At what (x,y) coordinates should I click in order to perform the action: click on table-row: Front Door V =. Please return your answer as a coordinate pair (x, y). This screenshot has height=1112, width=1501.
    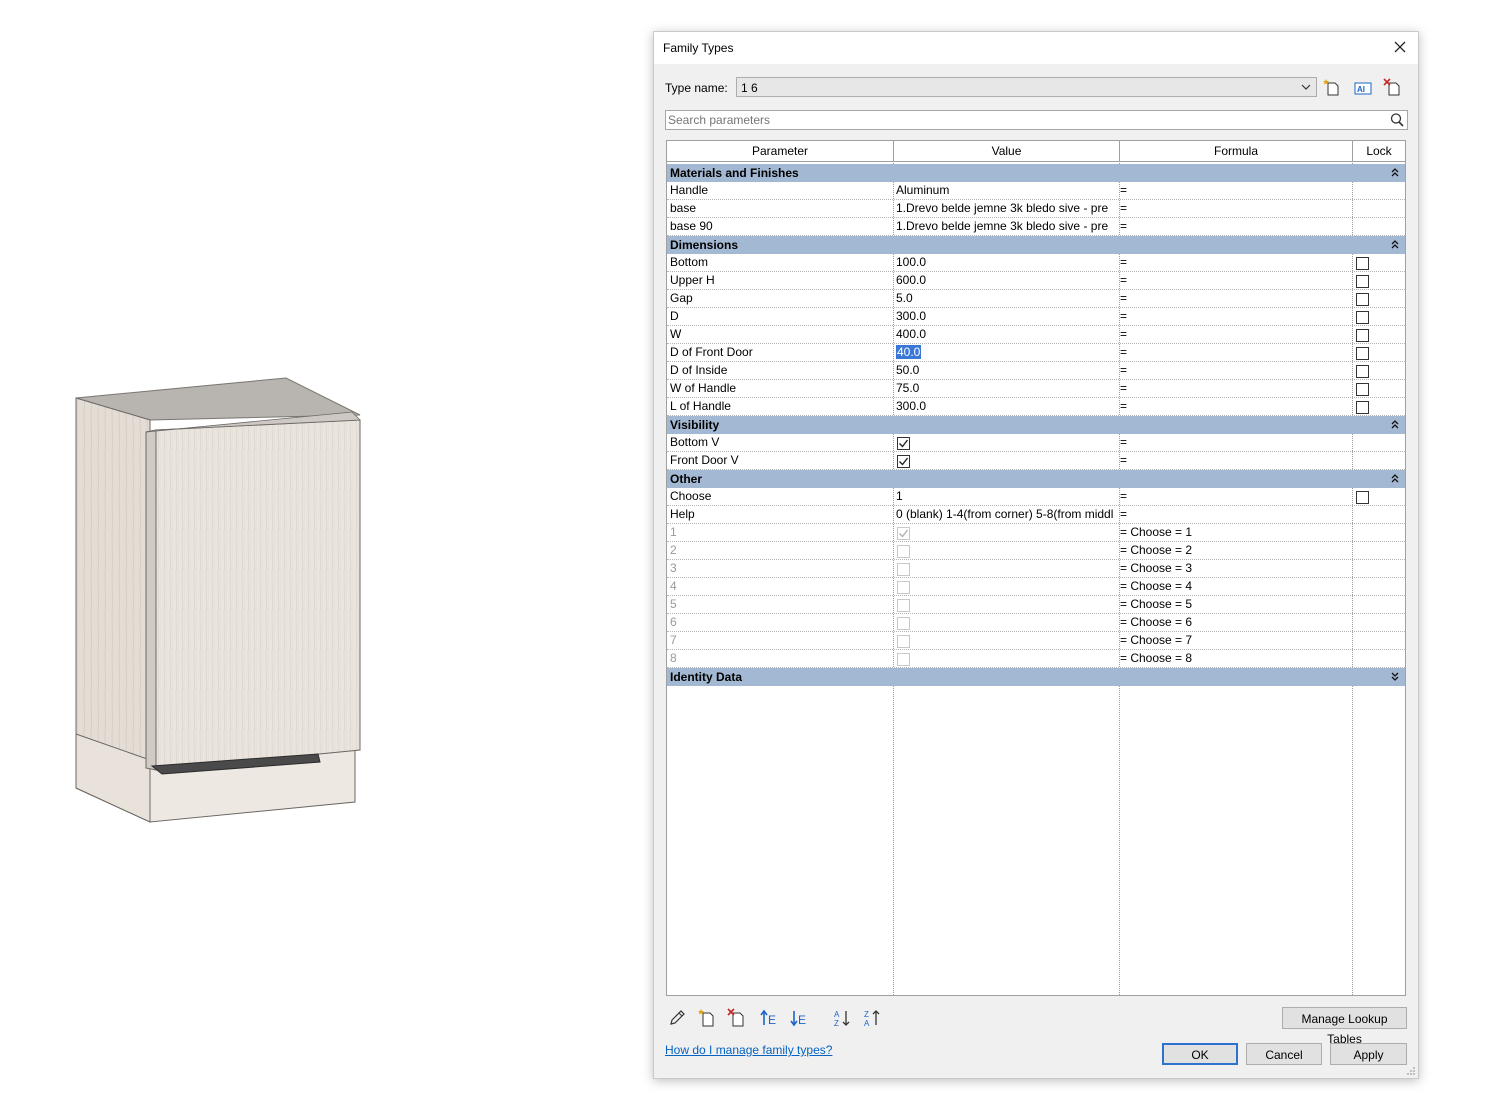
    Looking at the image, I should click on (1036, 461).